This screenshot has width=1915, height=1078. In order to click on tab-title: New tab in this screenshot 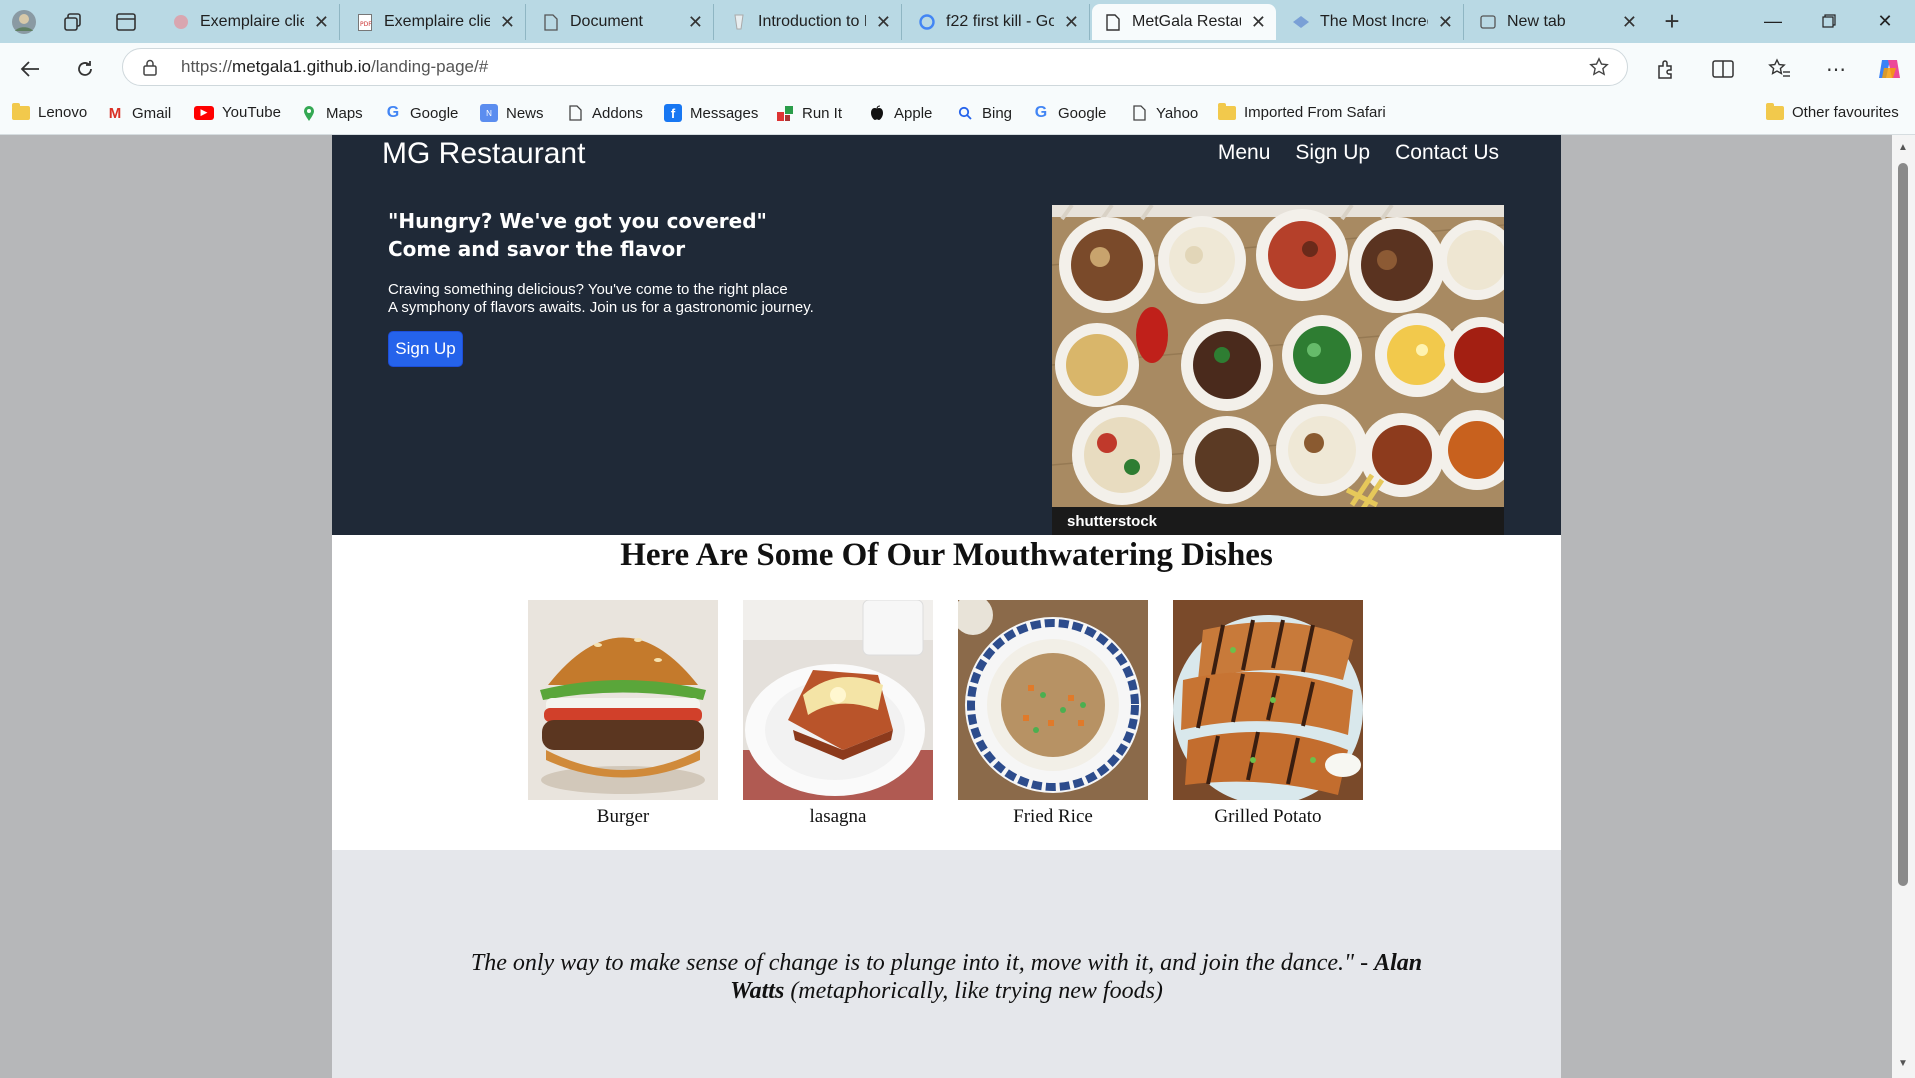, I will do `click(1536, 21)`.